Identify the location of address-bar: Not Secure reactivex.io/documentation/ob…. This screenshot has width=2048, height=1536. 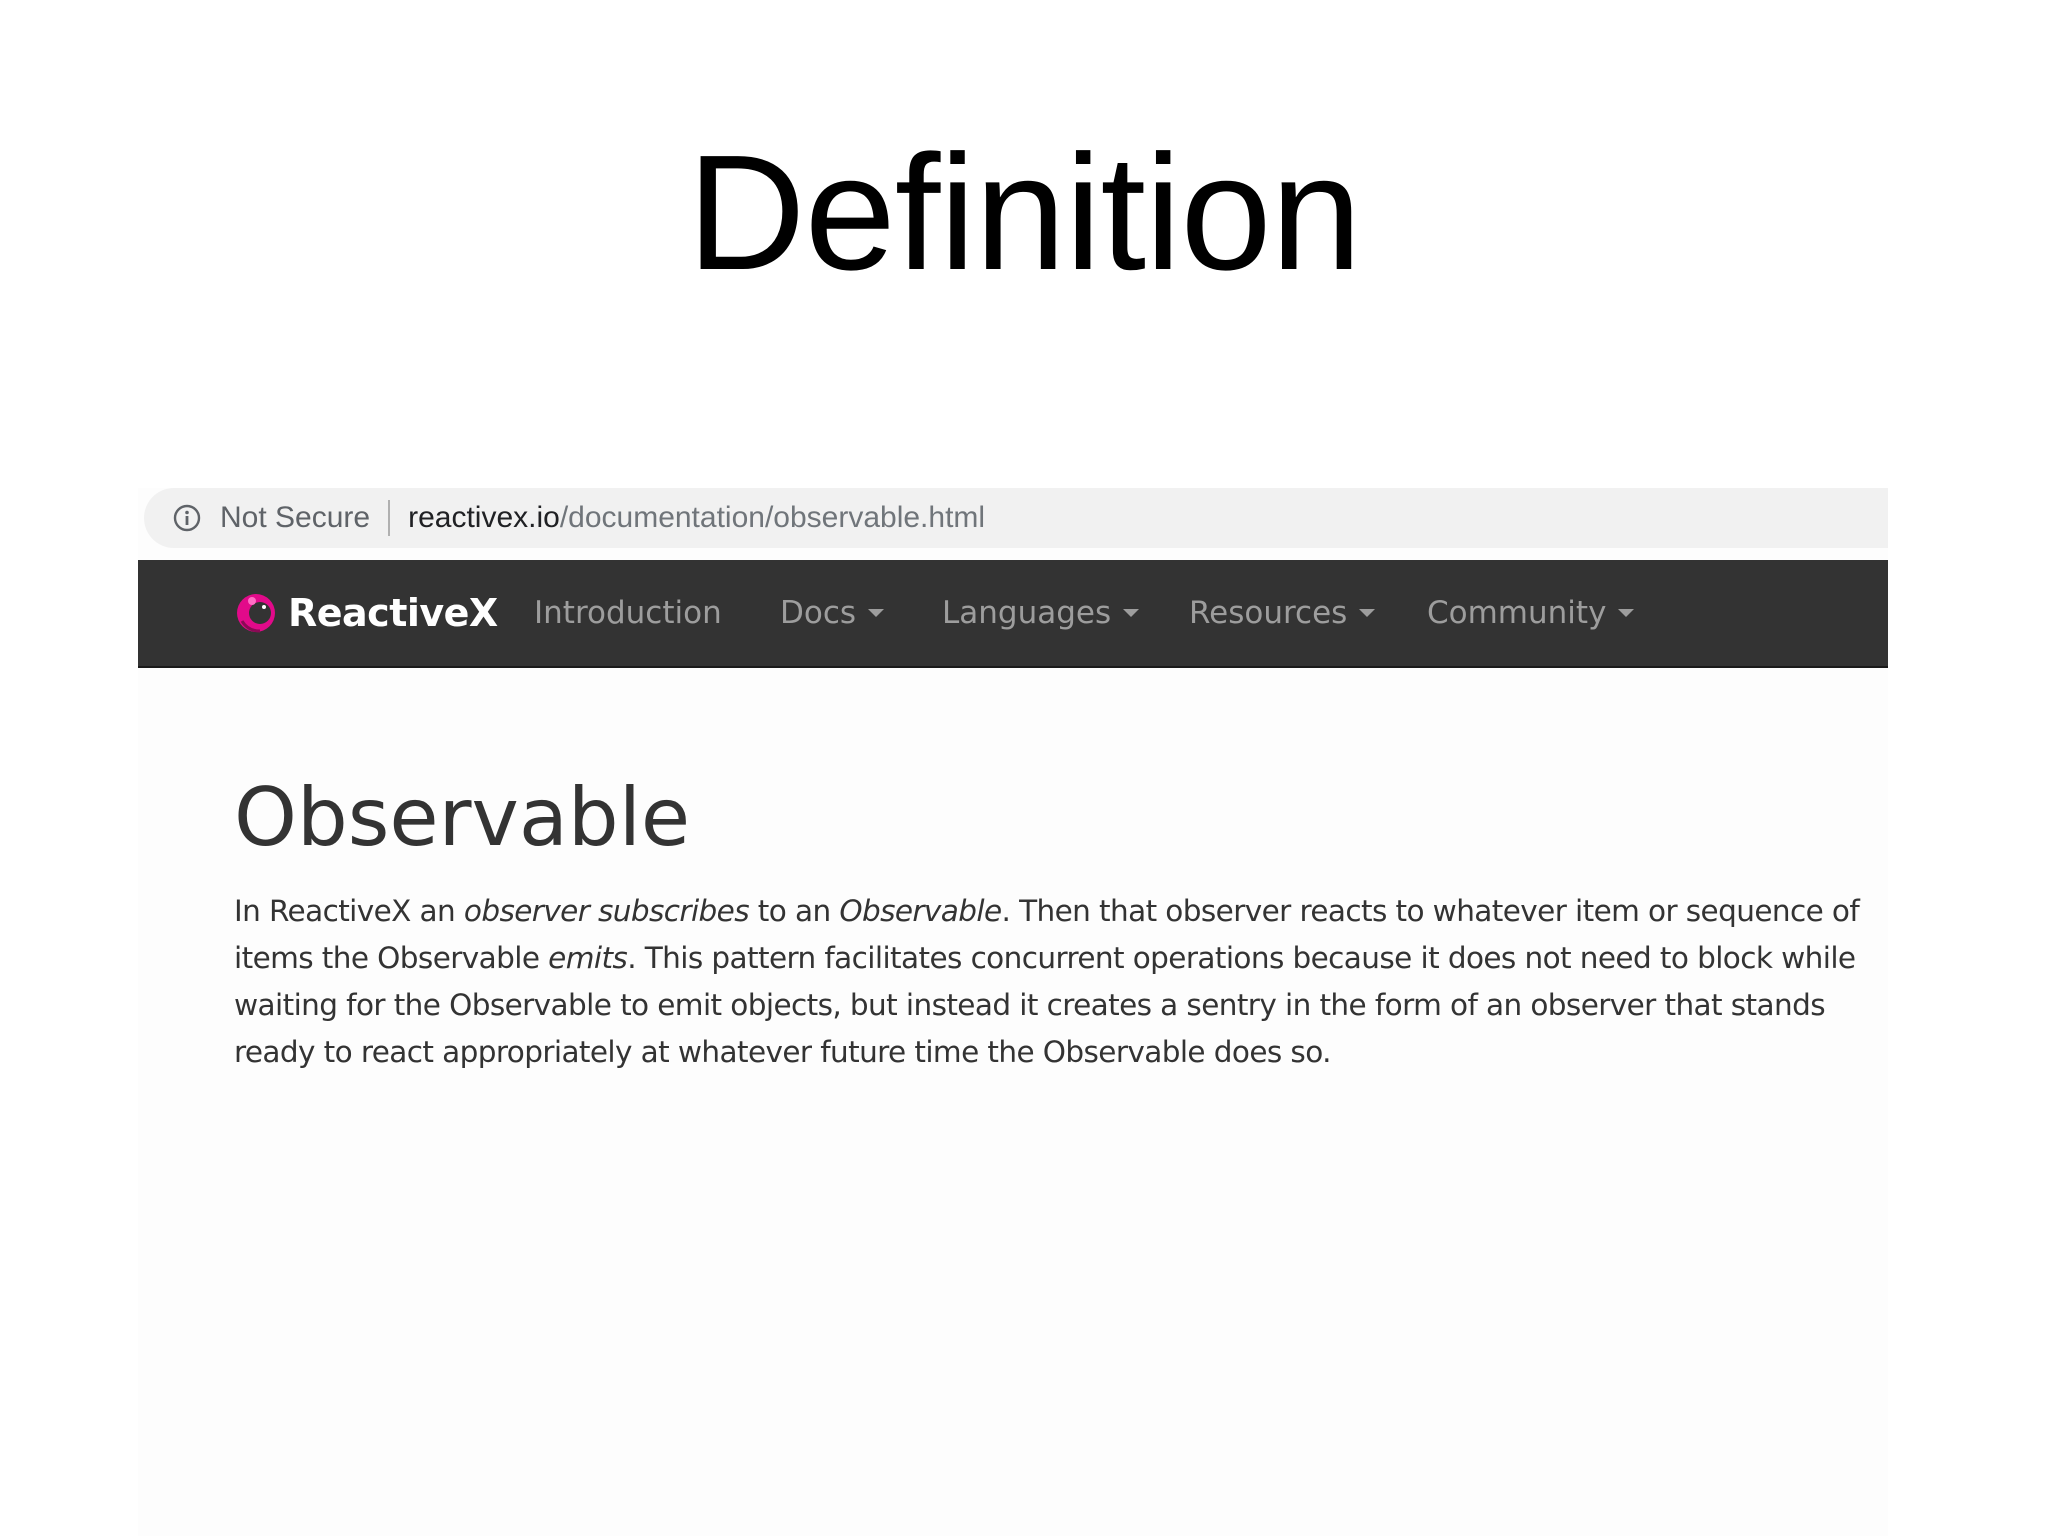
(1016, 518).